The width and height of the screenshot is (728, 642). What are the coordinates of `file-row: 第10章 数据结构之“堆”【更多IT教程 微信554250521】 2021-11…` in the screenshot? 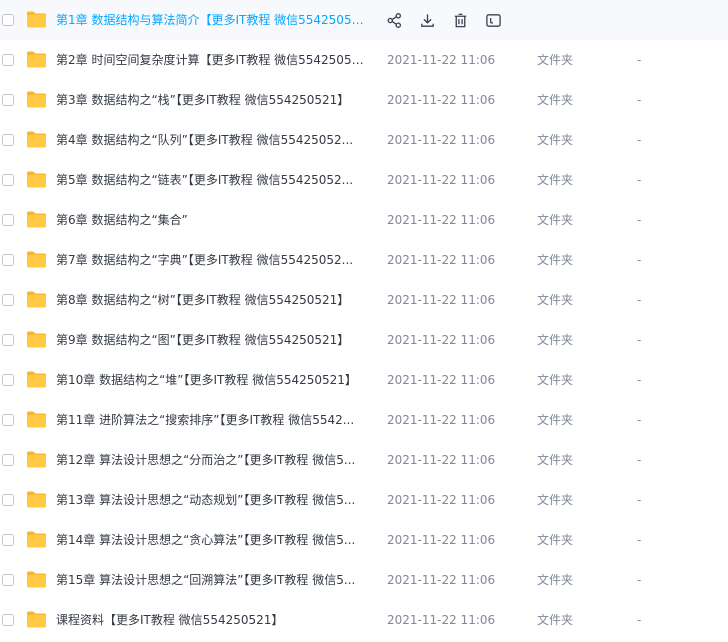 It's located at (364, 380).